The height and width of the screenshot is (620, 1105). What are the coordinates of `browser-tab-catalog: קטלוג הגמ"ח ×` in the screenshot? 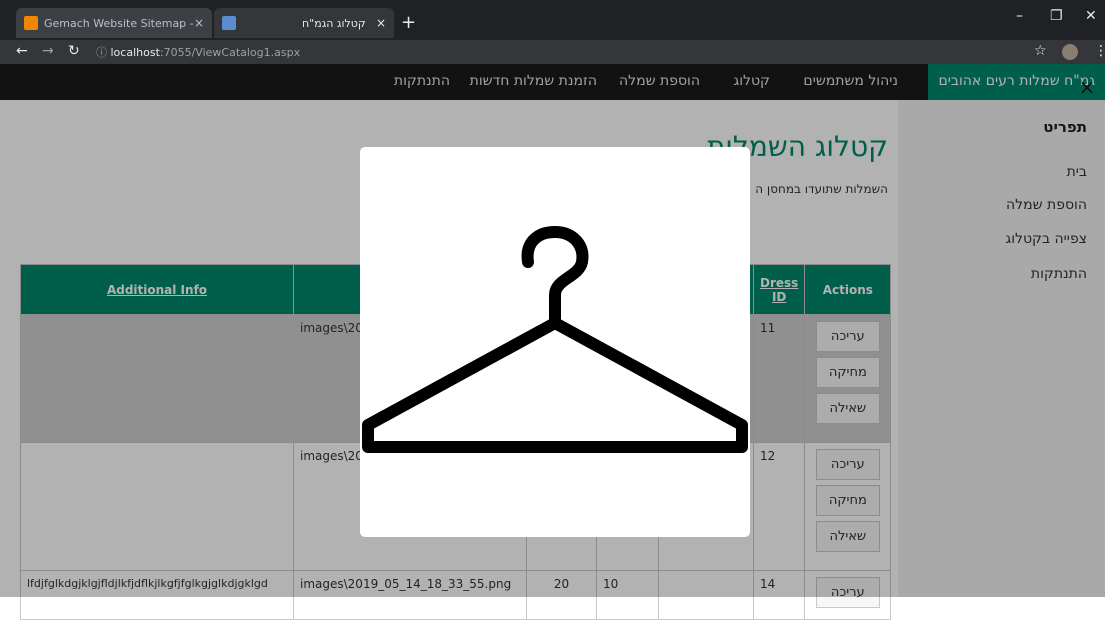 It's located at (304, 23).